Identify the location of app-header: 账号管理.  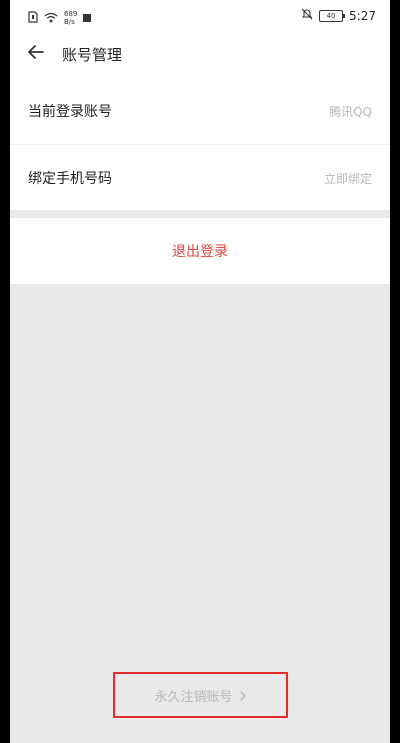
(200, 54).